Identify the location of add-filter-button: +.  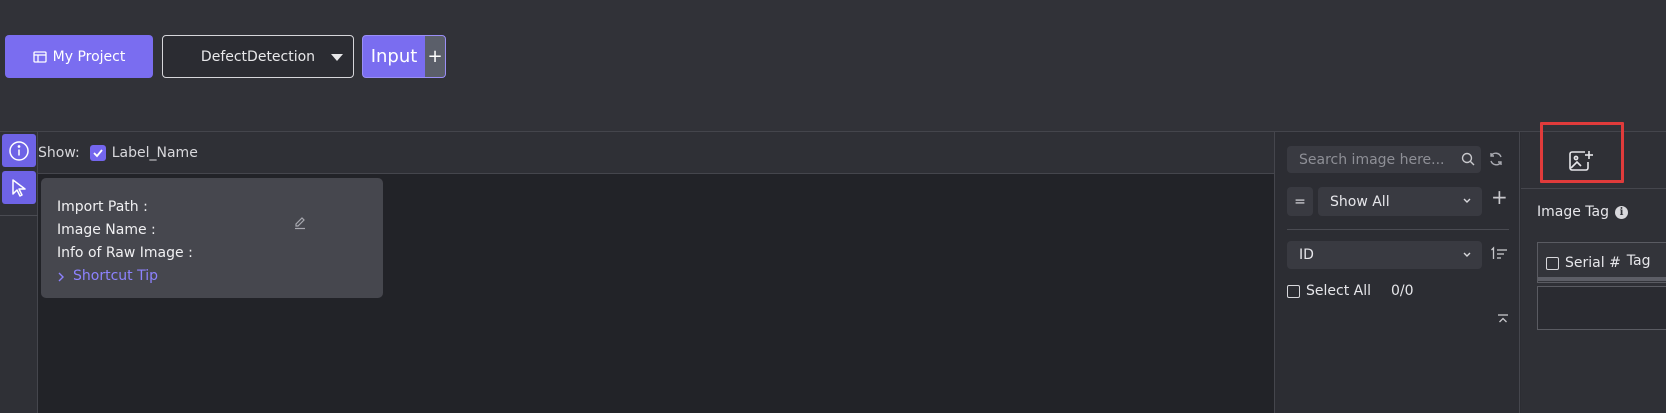
(1499, 197).